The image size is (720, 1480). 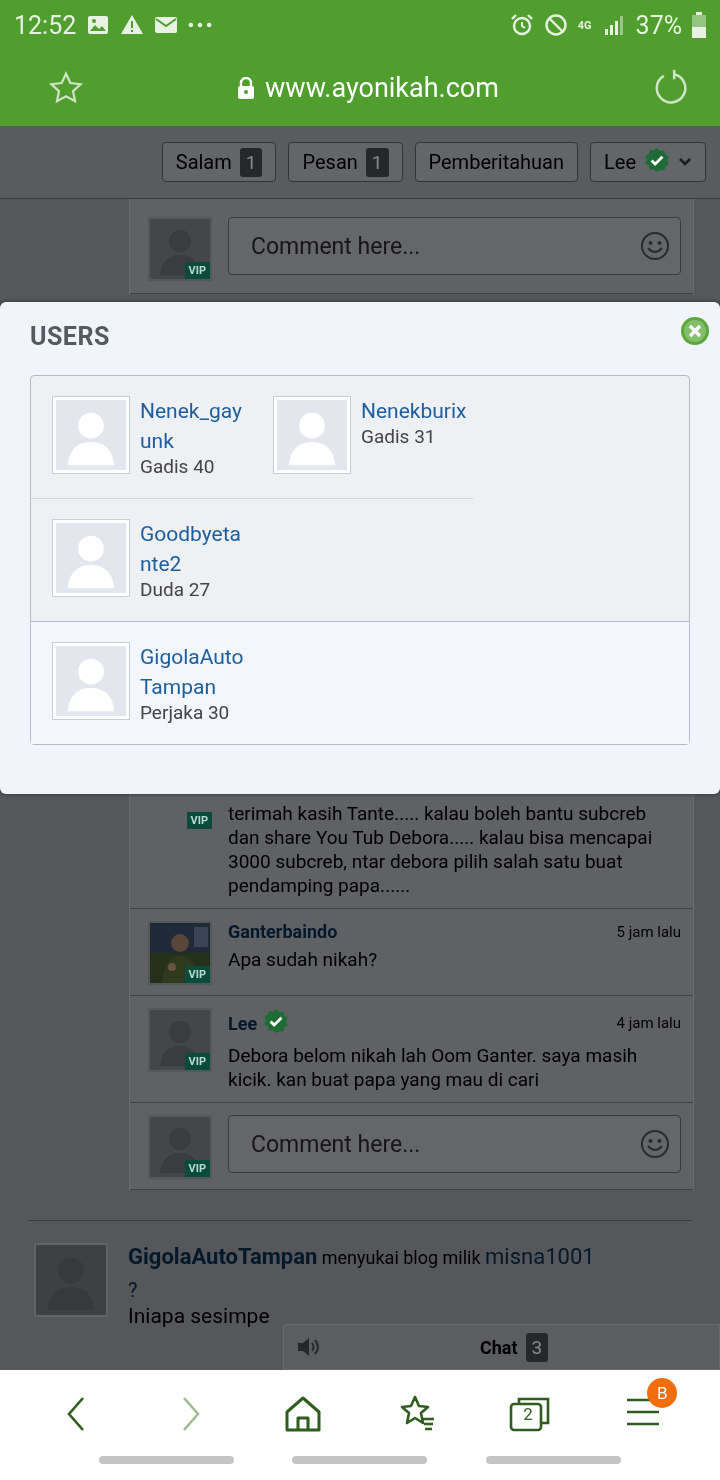 What do you see at coordinates (70, 336) in the screenshot?
I see `dialog-title: USERS` at bounding box center [70, 336].